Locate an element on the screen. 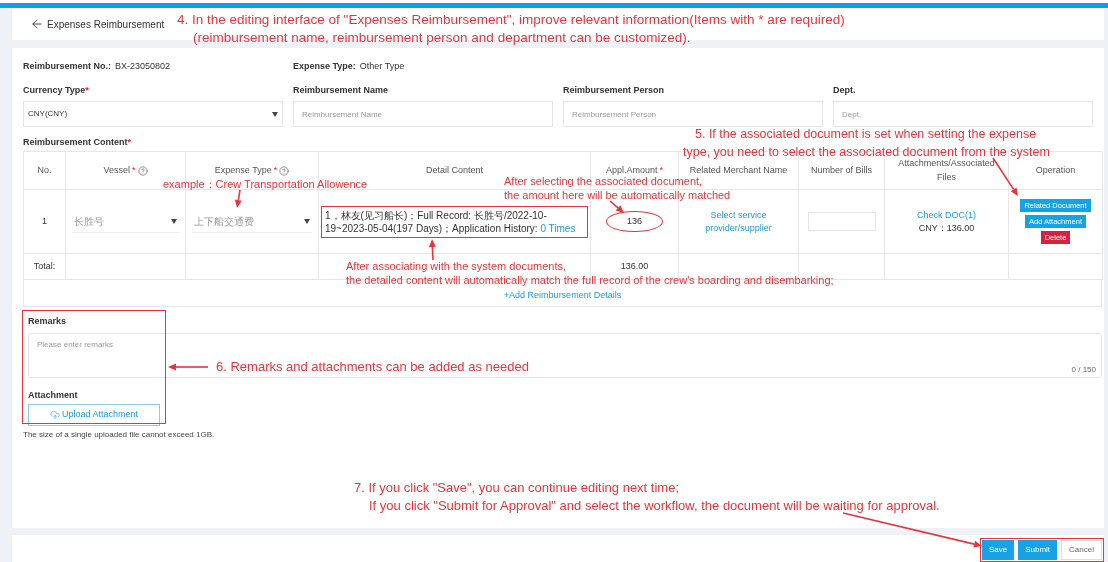 Image resolution: width=1108 pixels, height=562 pixels. remarks-label: Remarks is located at coordinates (48, 321).